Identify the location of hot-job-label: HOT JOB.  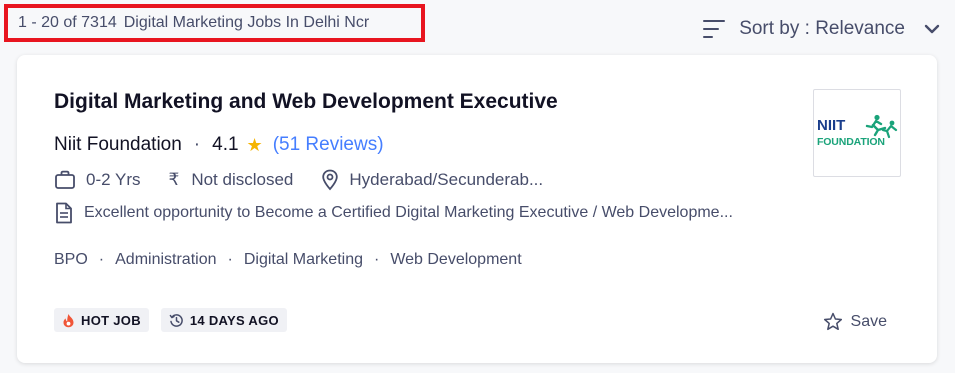
(111, 320).